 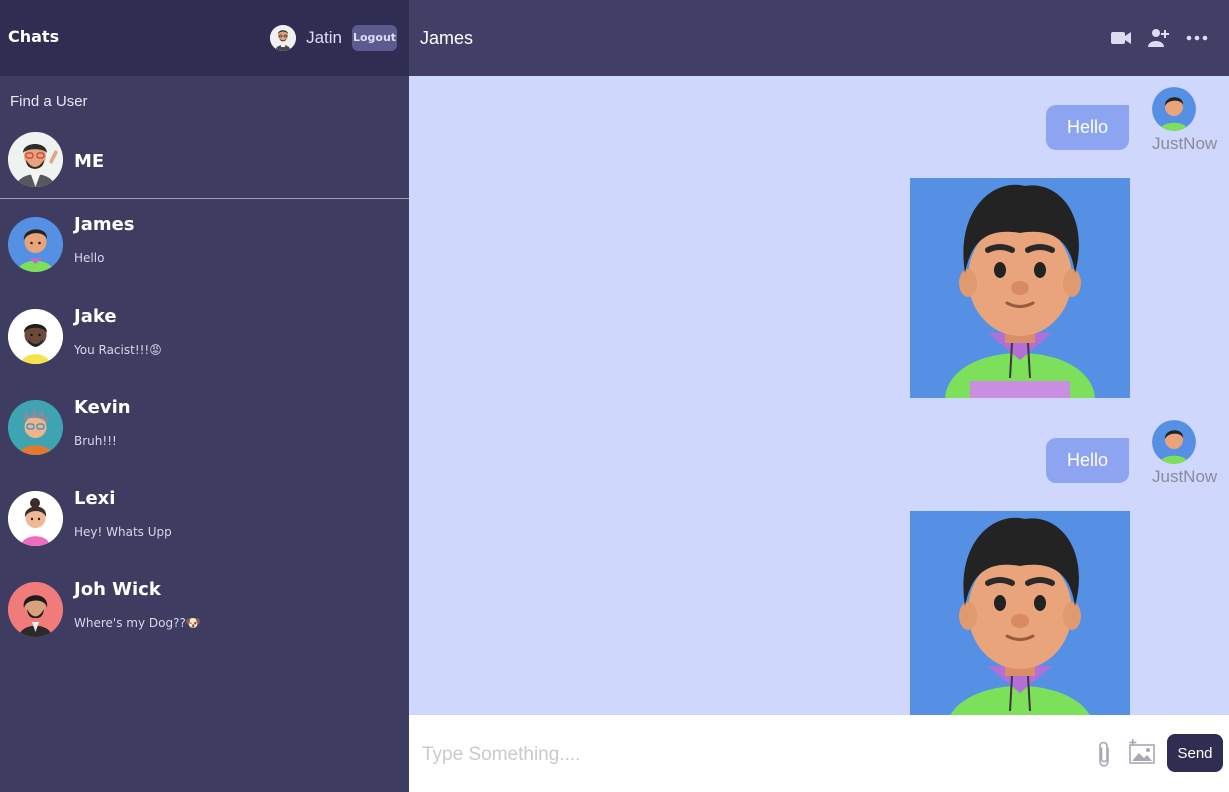 What do you see at coordinates (204, 161) in the screenshot?
I see `self-chat-item: ME` at bounding box center [204, 161].